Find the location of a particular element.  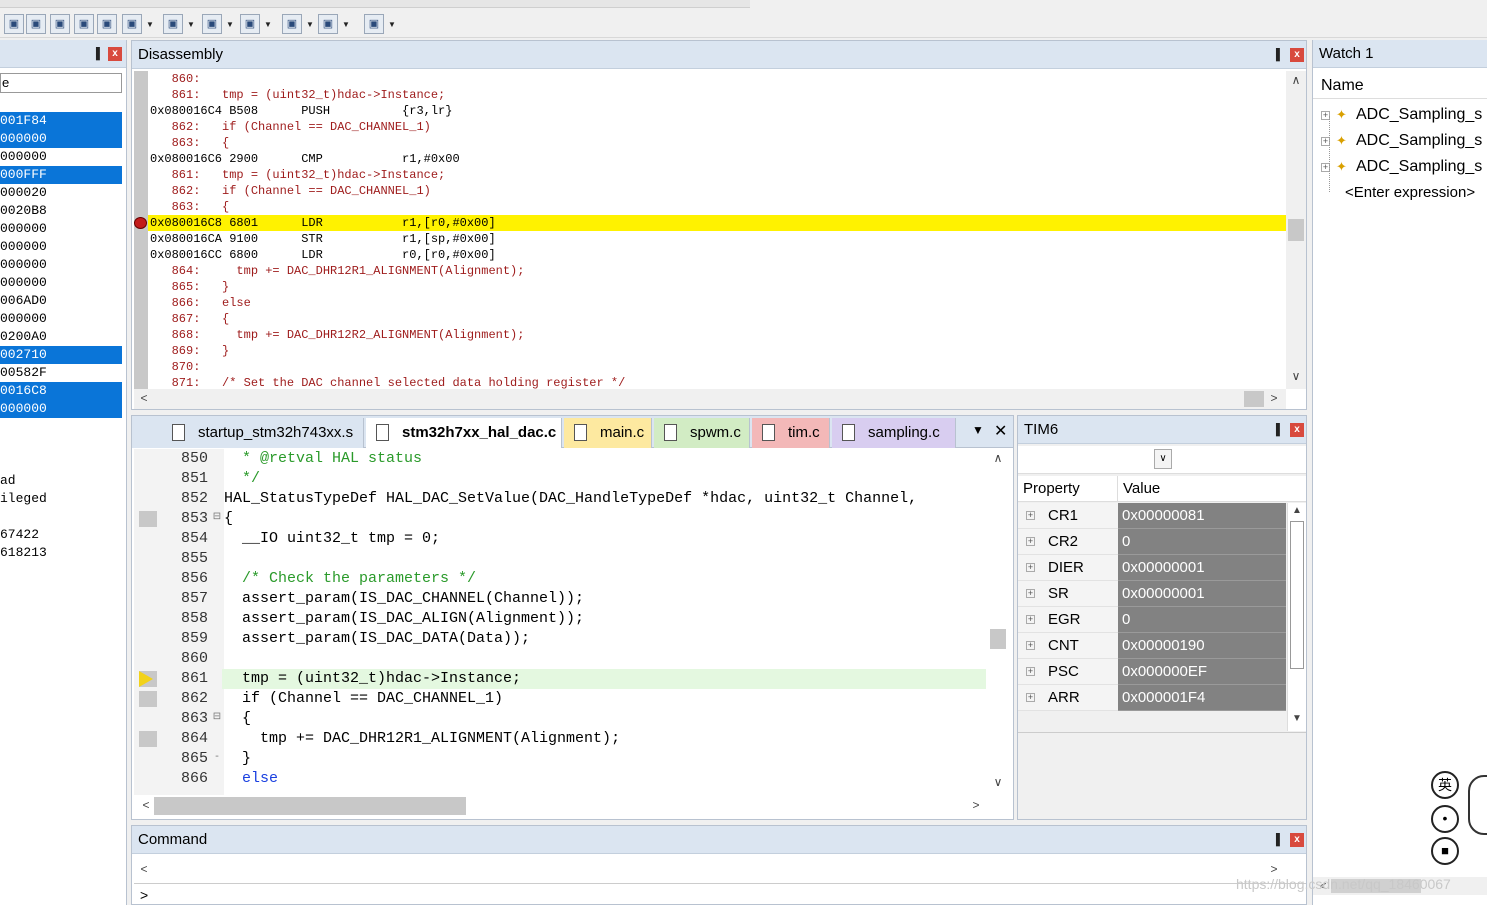

tab-tim-c: tim.c is located at coordinates (791, 433).